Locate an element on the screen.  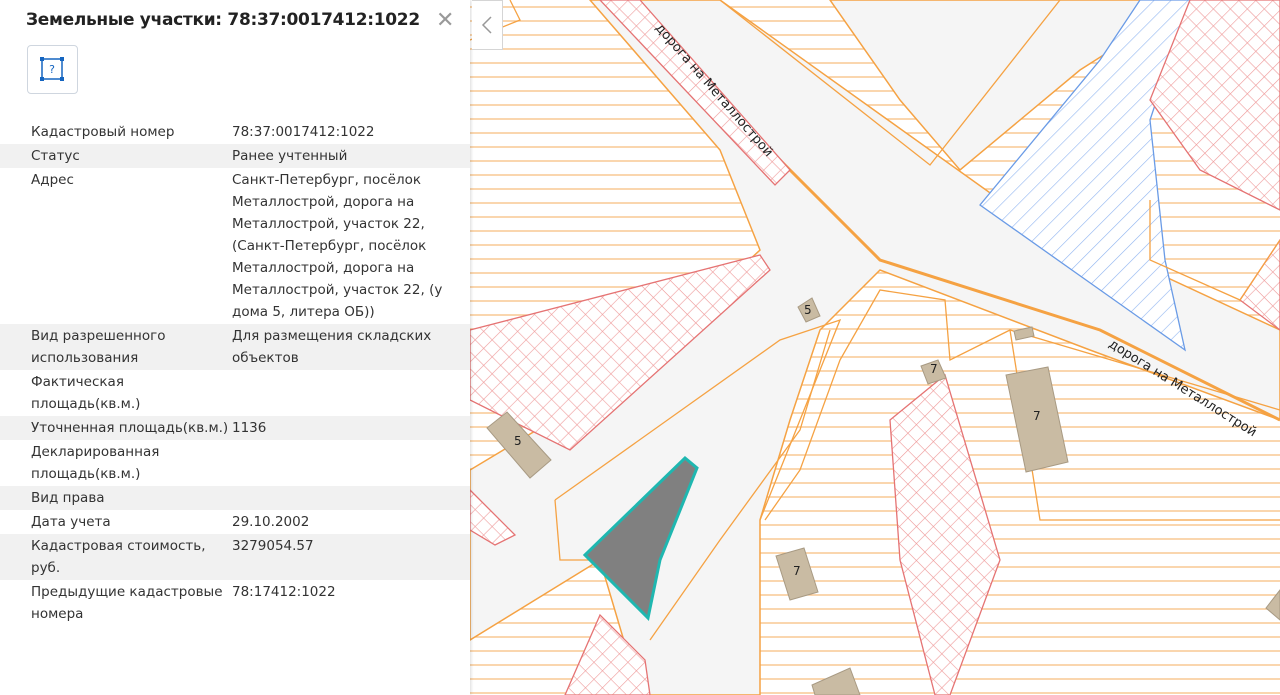
table-row: Декларированная площадь(кв.м.) is located at coordinates (235, 463).